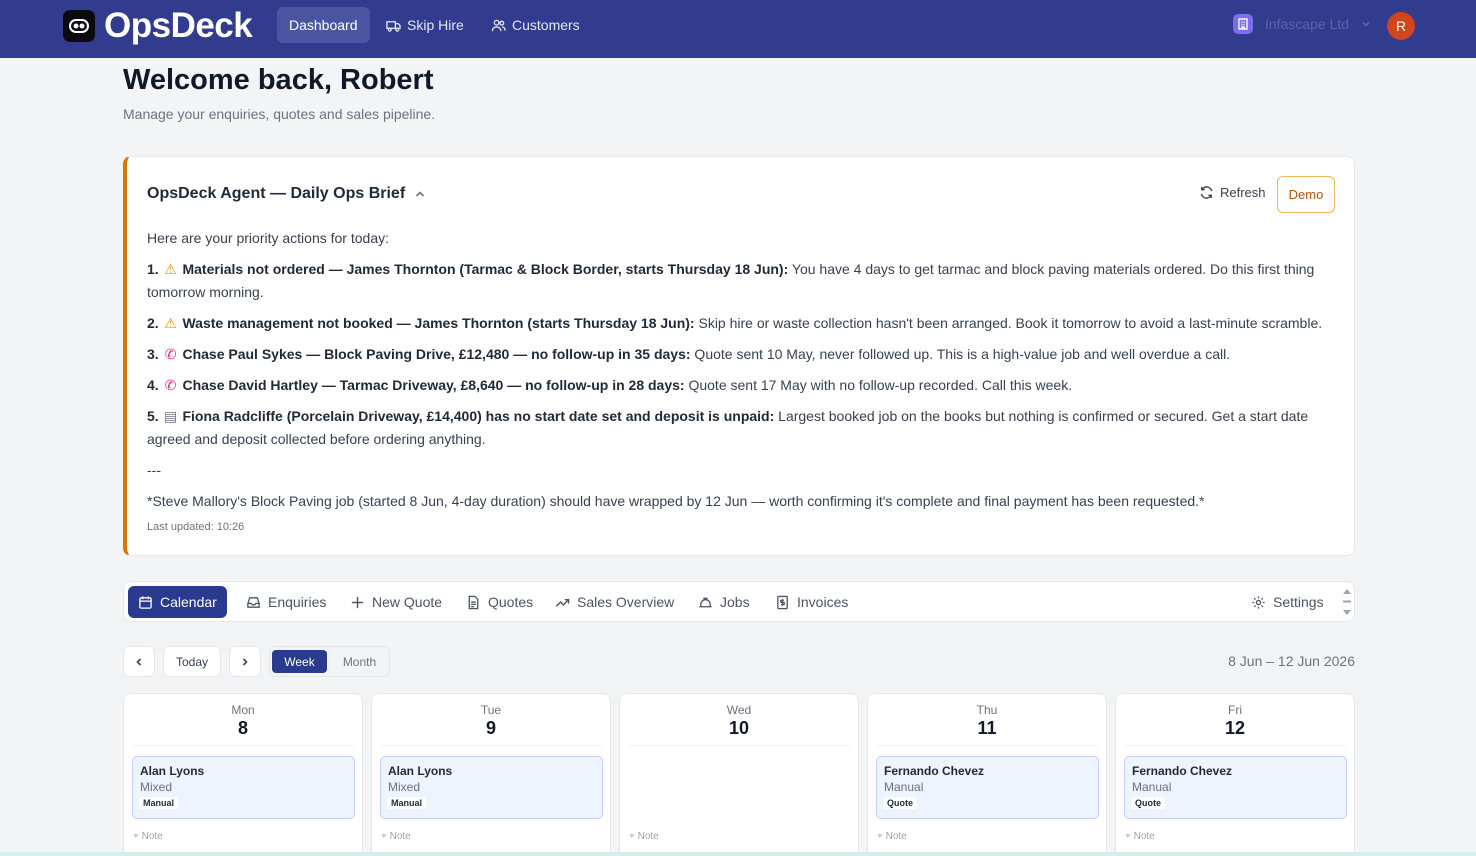  I want to click on hard-hat-icon, so click(705, 602).